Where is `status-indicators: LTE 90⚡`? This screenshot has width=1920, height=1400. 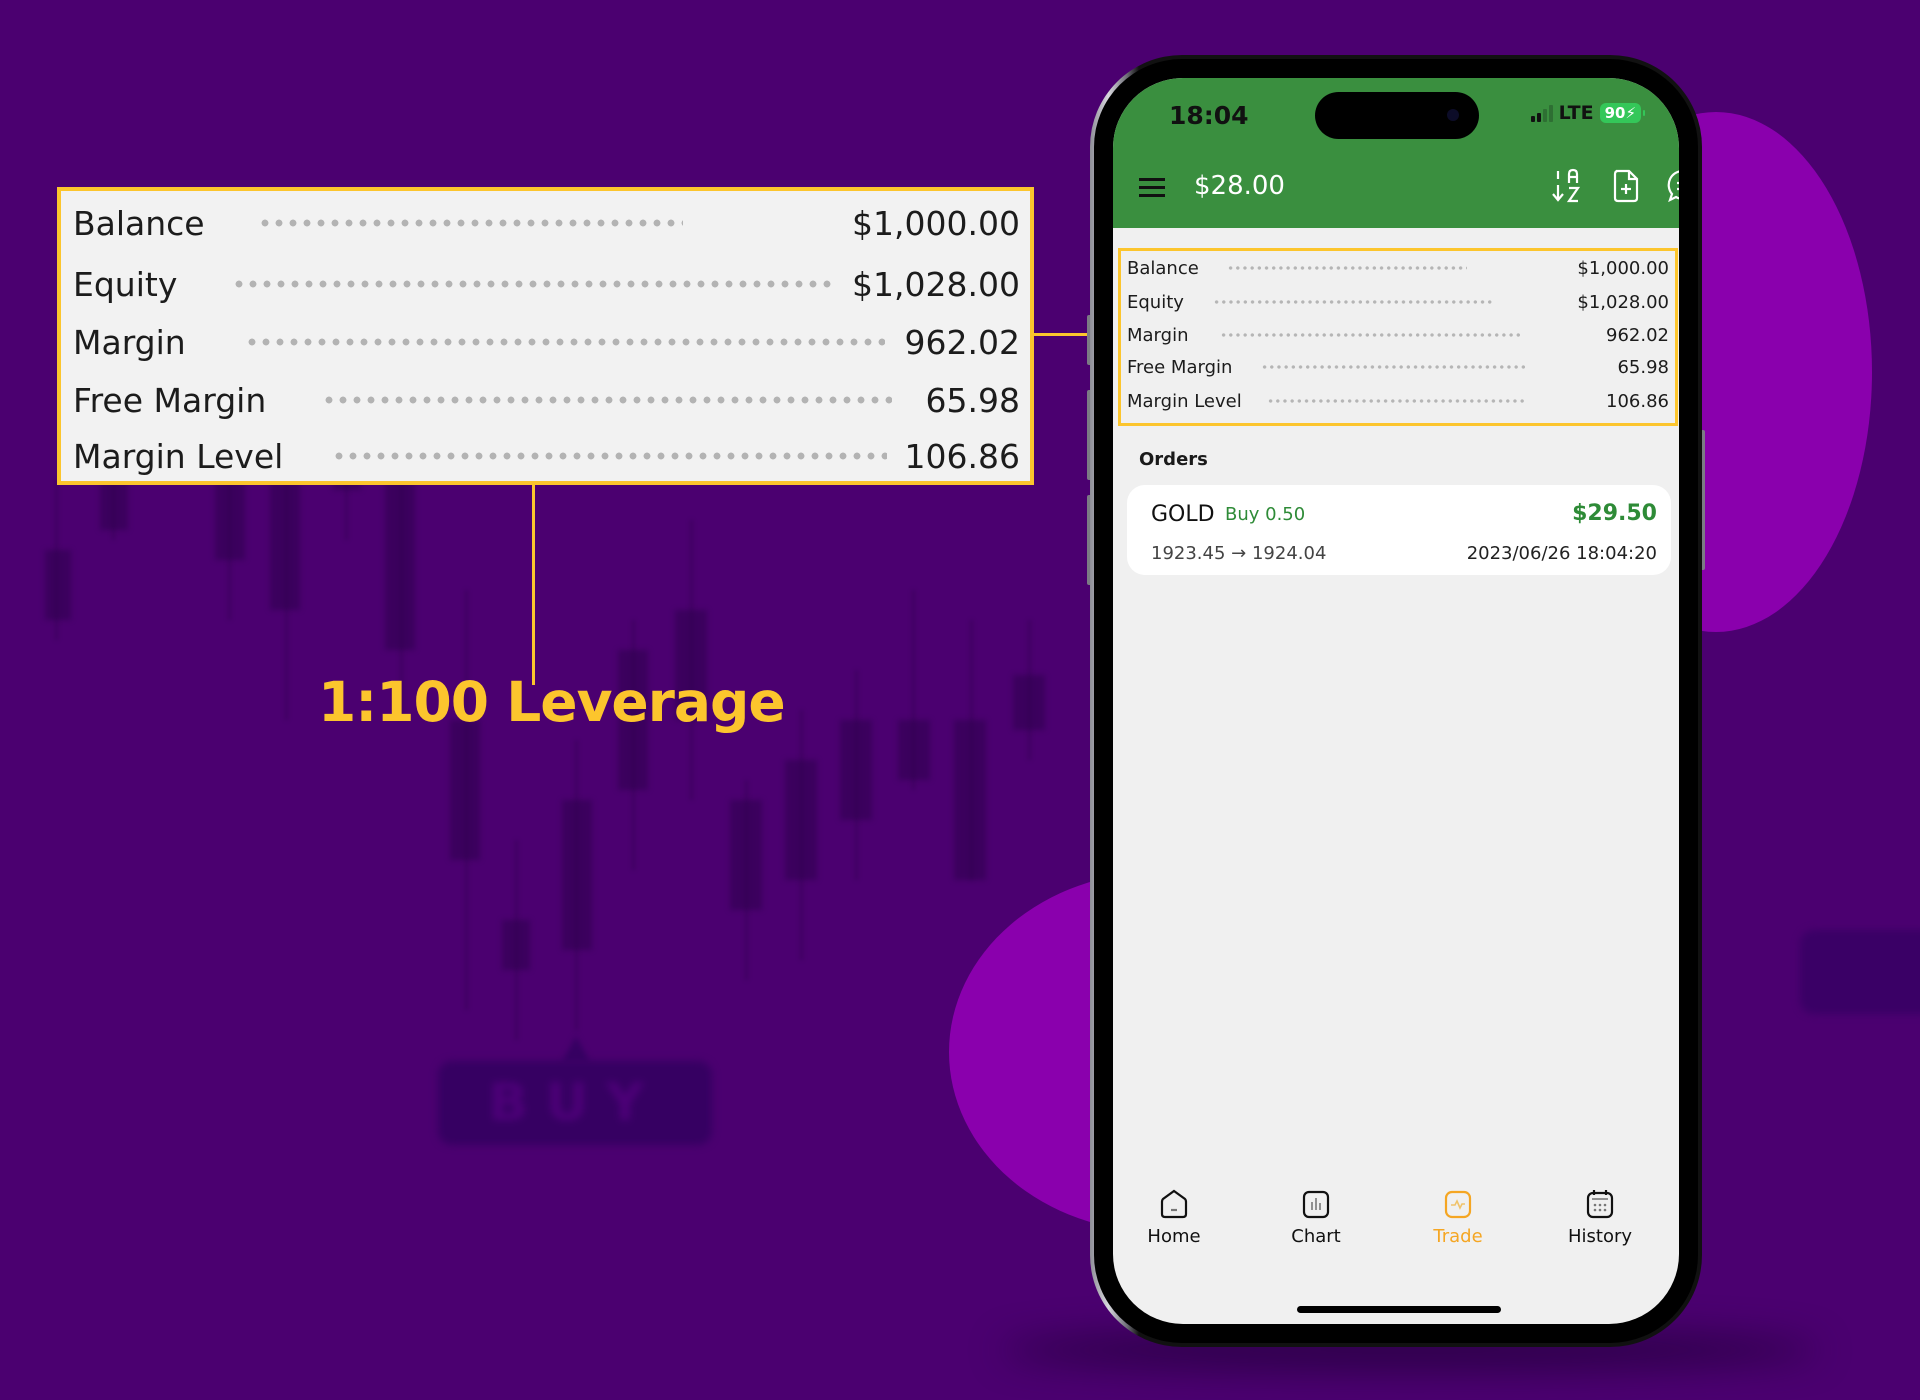 status-indicators: LTE 90⚡ is located at coordinates (1588, 113).